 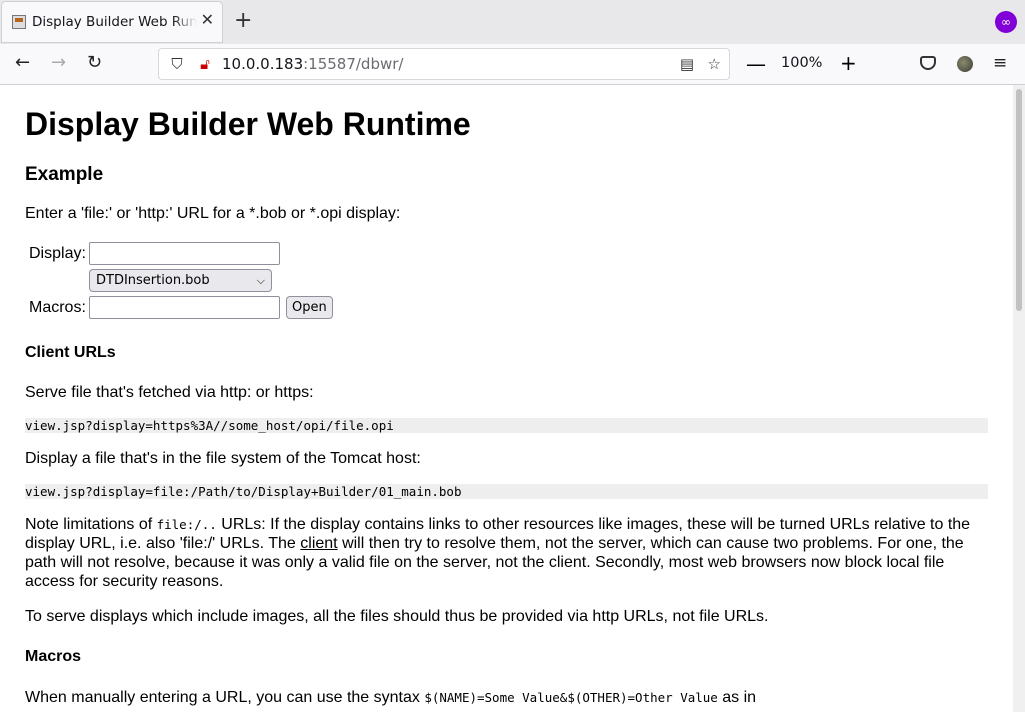 I want to click on client-urls-heading: Client URLs, so click(x=70, y=352).